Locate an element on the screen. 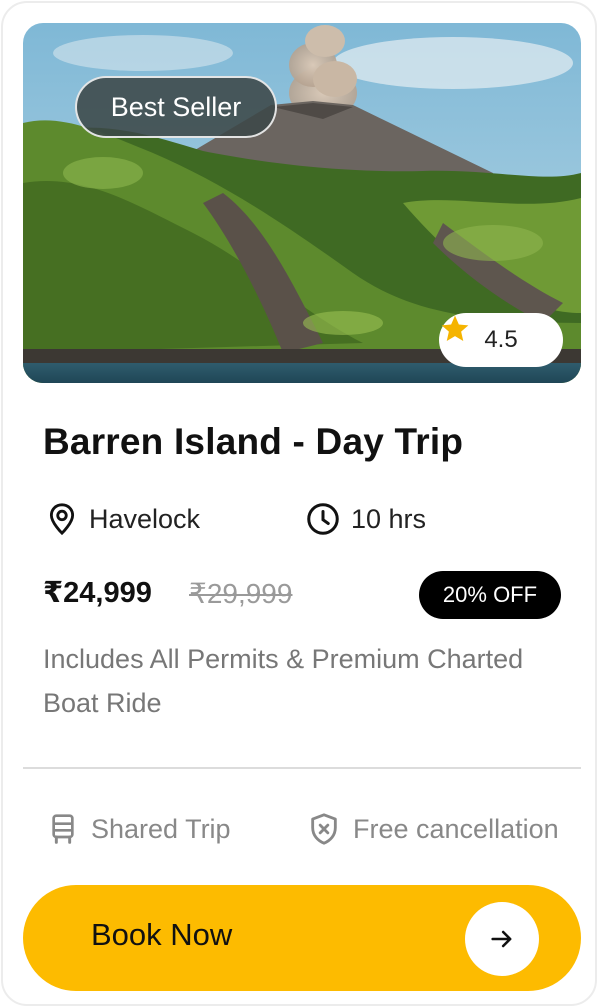 This screenshot has width=598, height=1008. rating-value: 4.5 is located at coordinates (501, 339).